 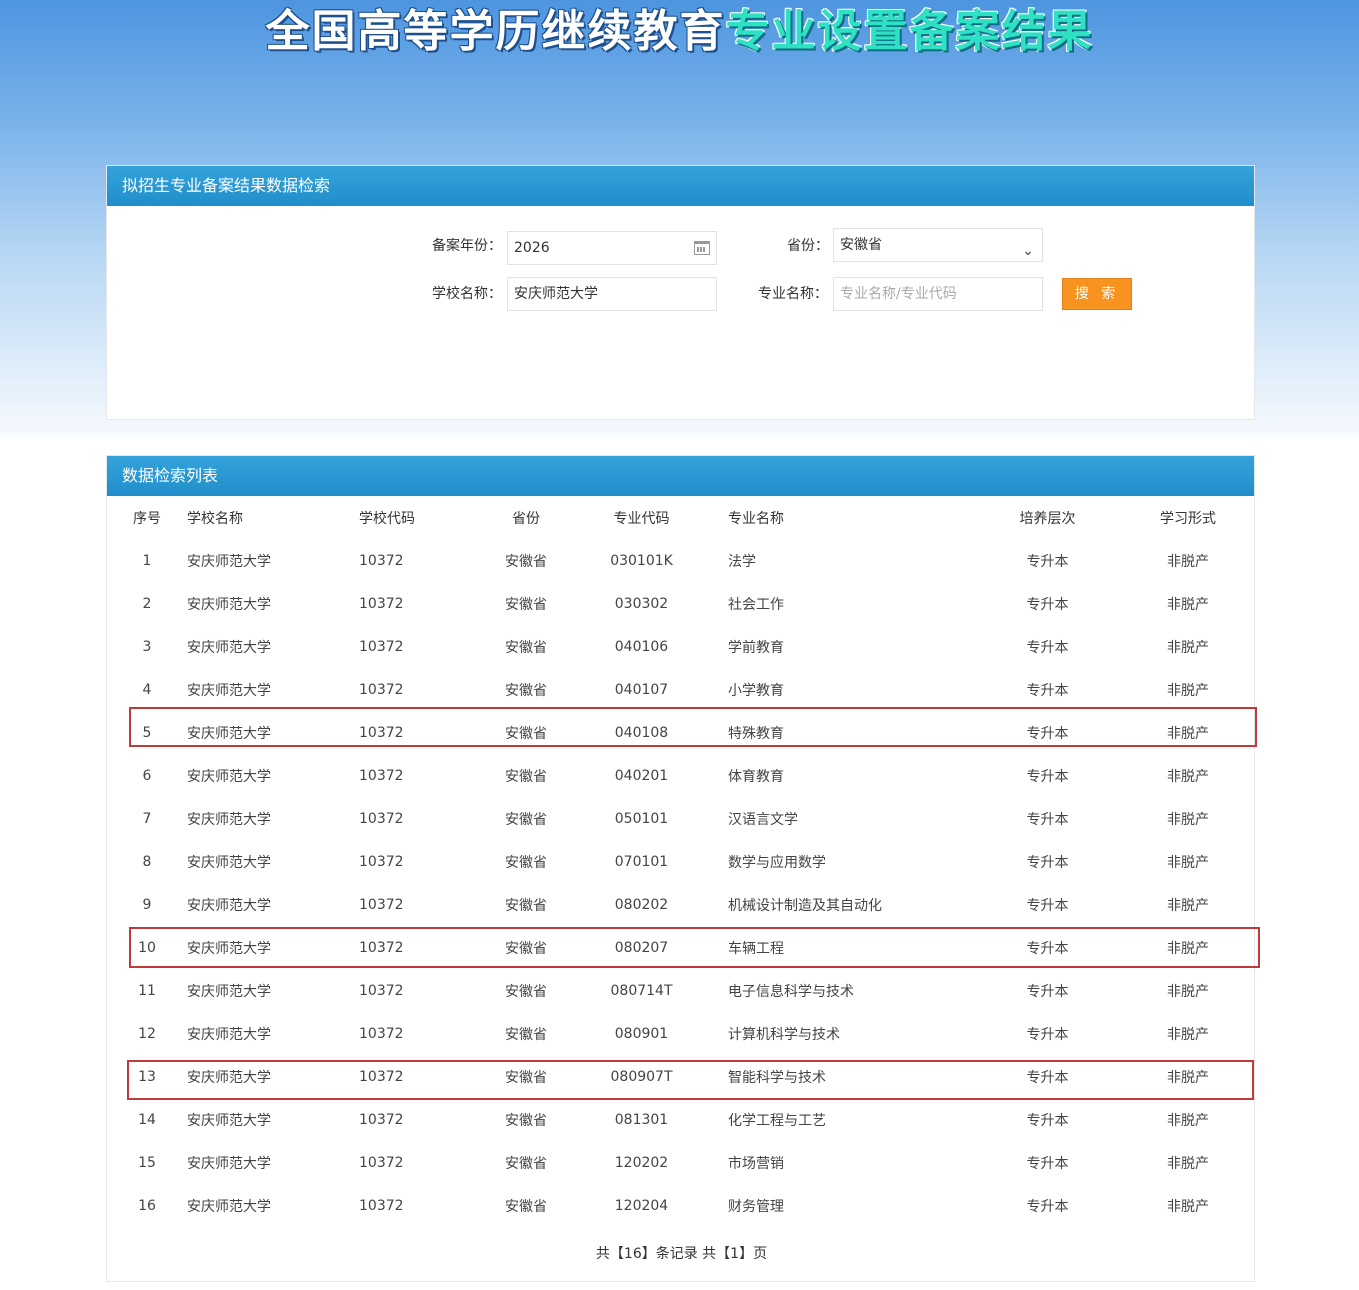 I want to click on cell-major-code: 120202, so click(x=641, y=1162).